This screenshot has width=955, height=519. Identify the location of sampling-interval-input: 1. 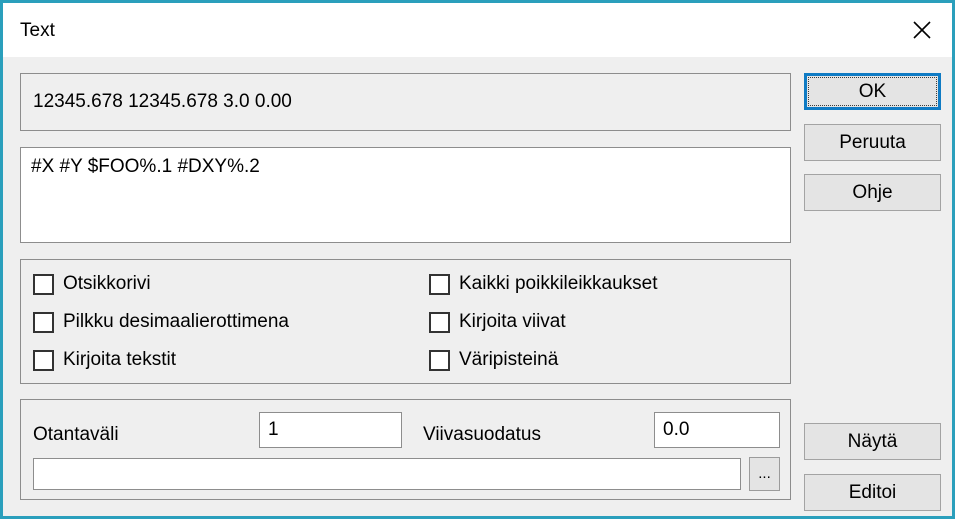
(330, 430).